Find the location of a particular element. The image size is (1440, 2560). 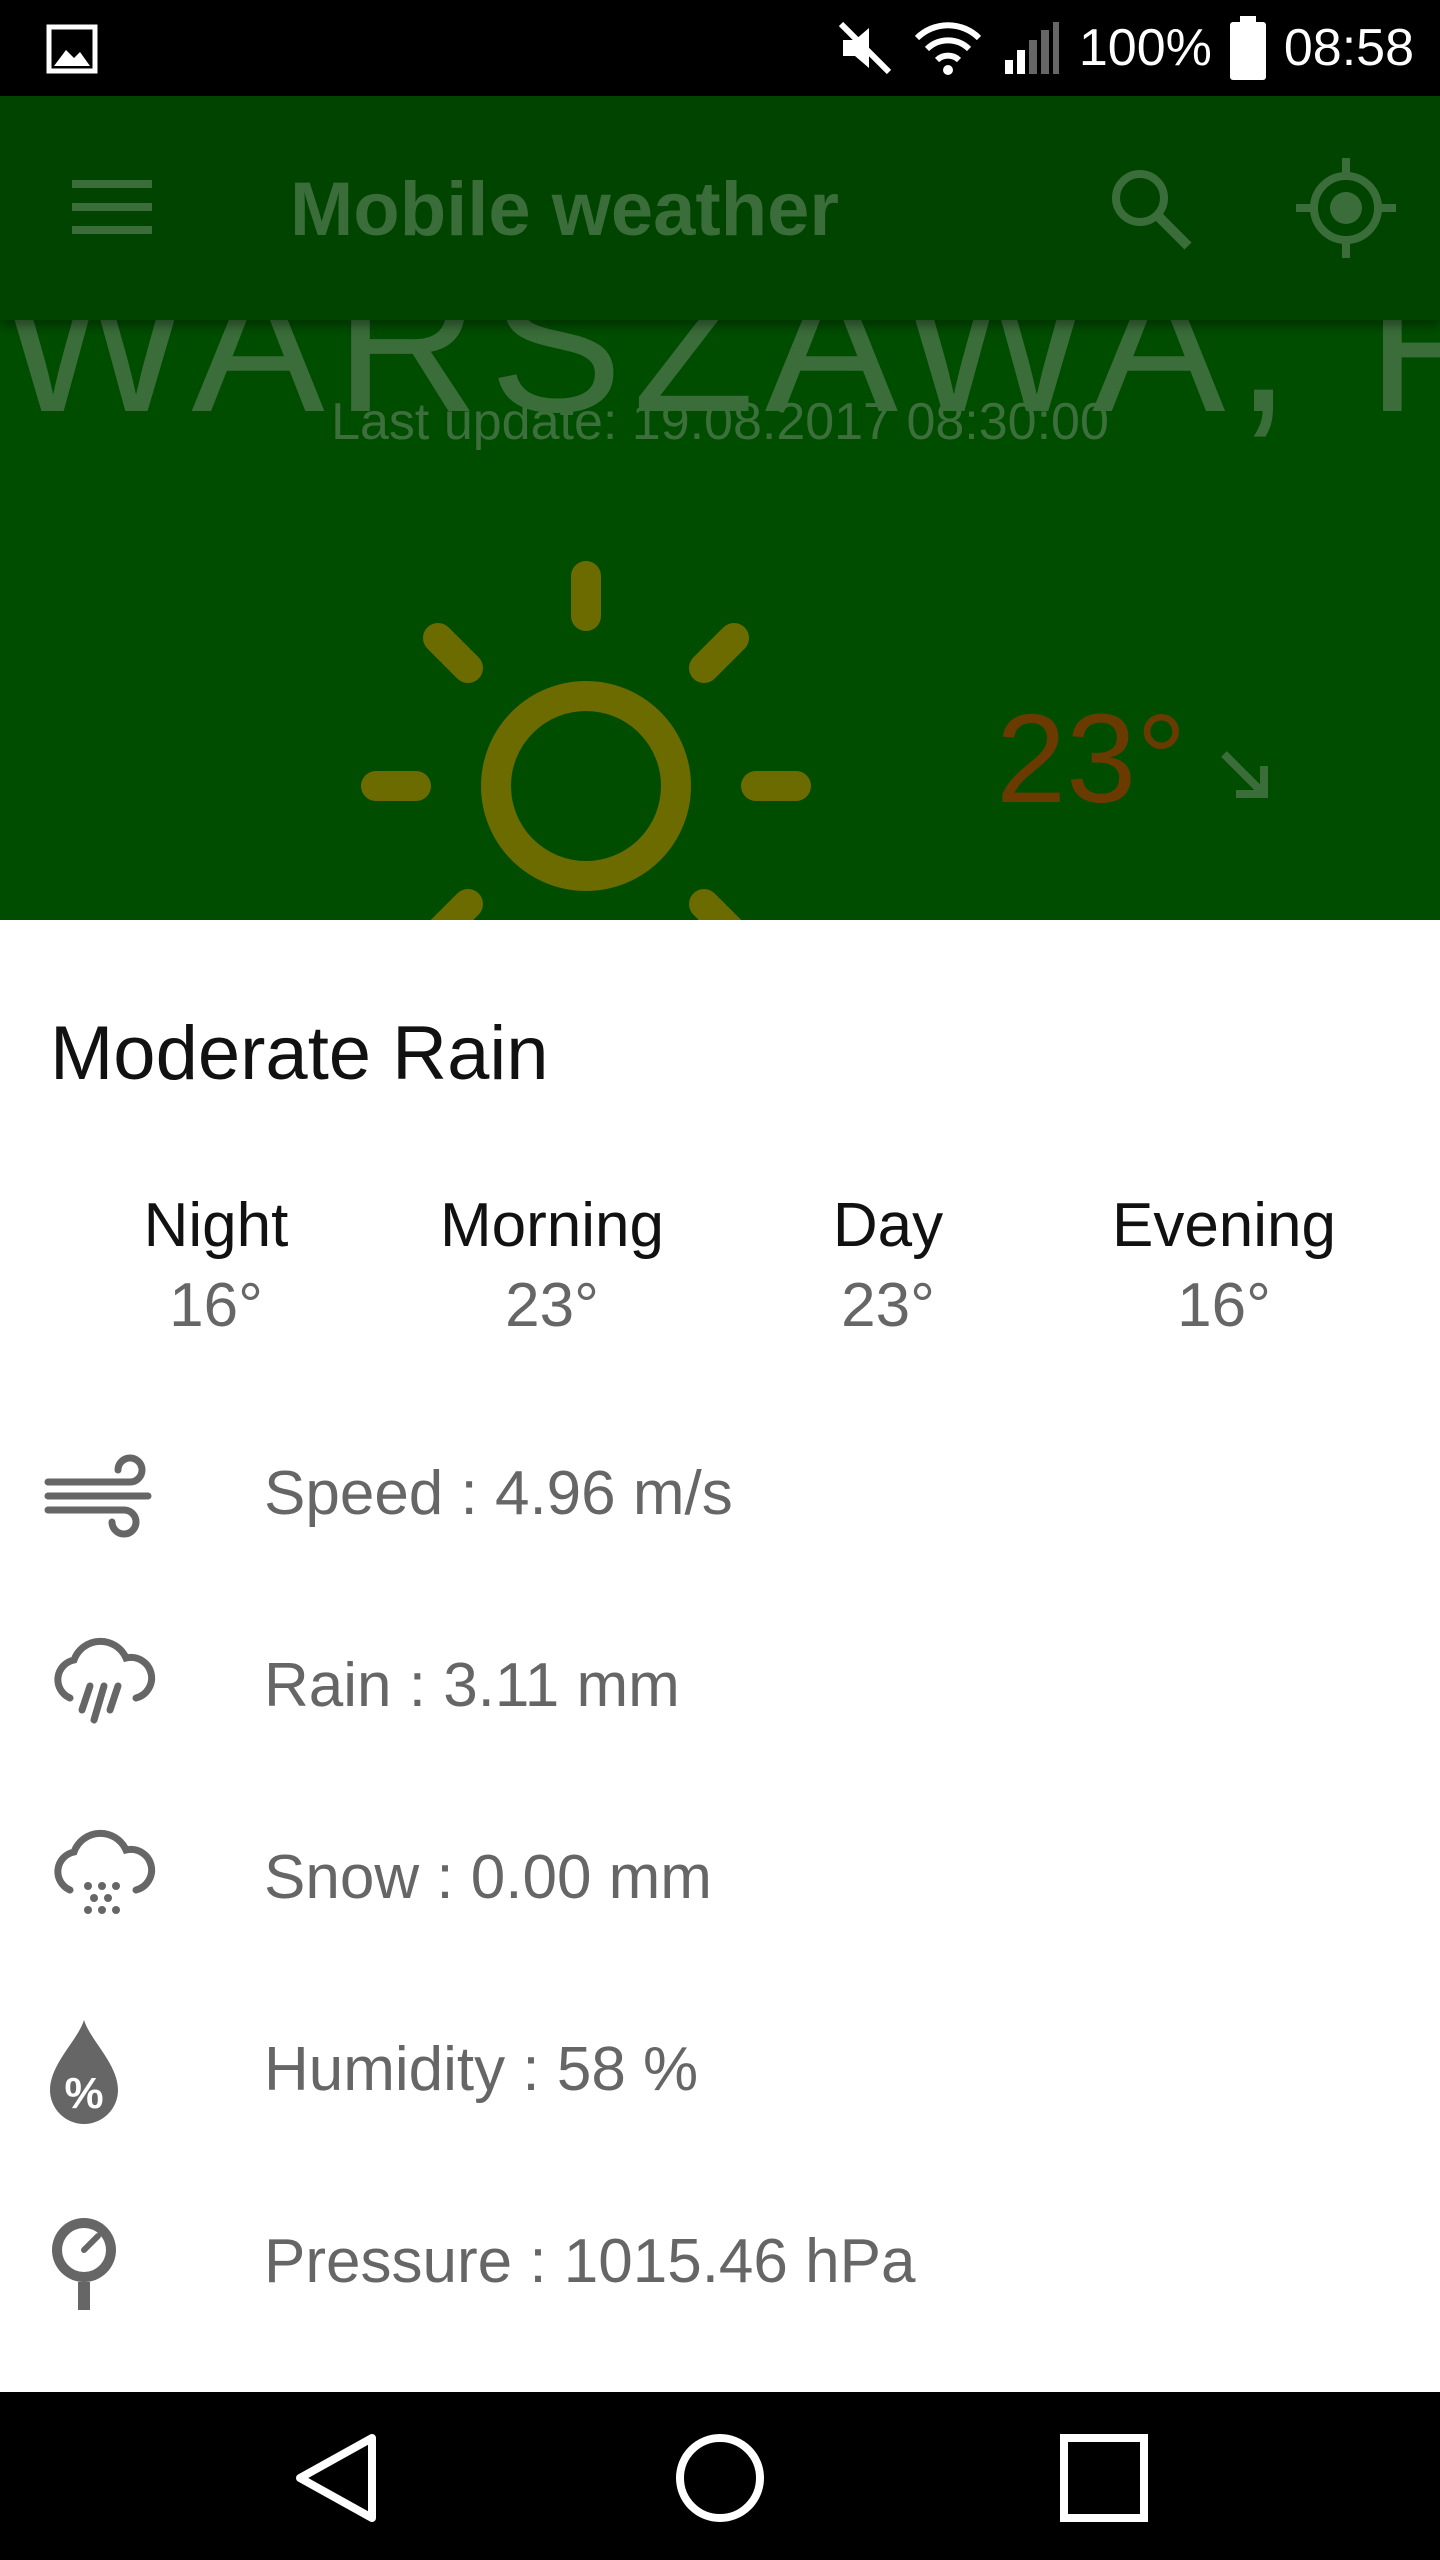

clock: 08:58 is located at coordinates (1348, 48).